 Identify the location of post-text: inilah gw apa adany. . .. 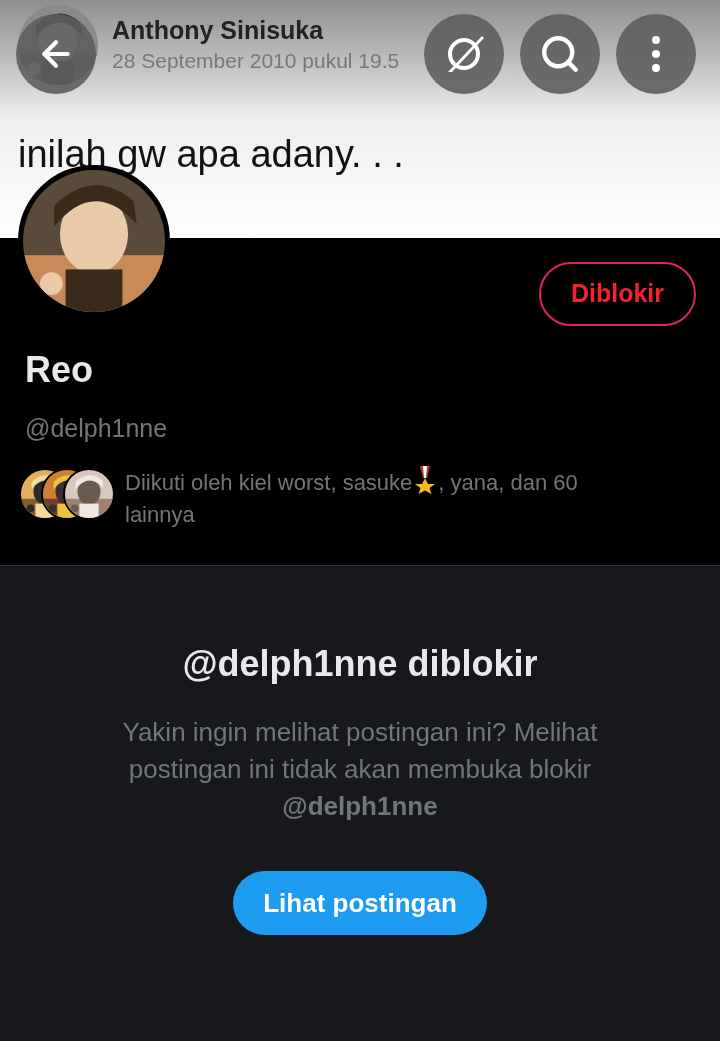
(211, 154).